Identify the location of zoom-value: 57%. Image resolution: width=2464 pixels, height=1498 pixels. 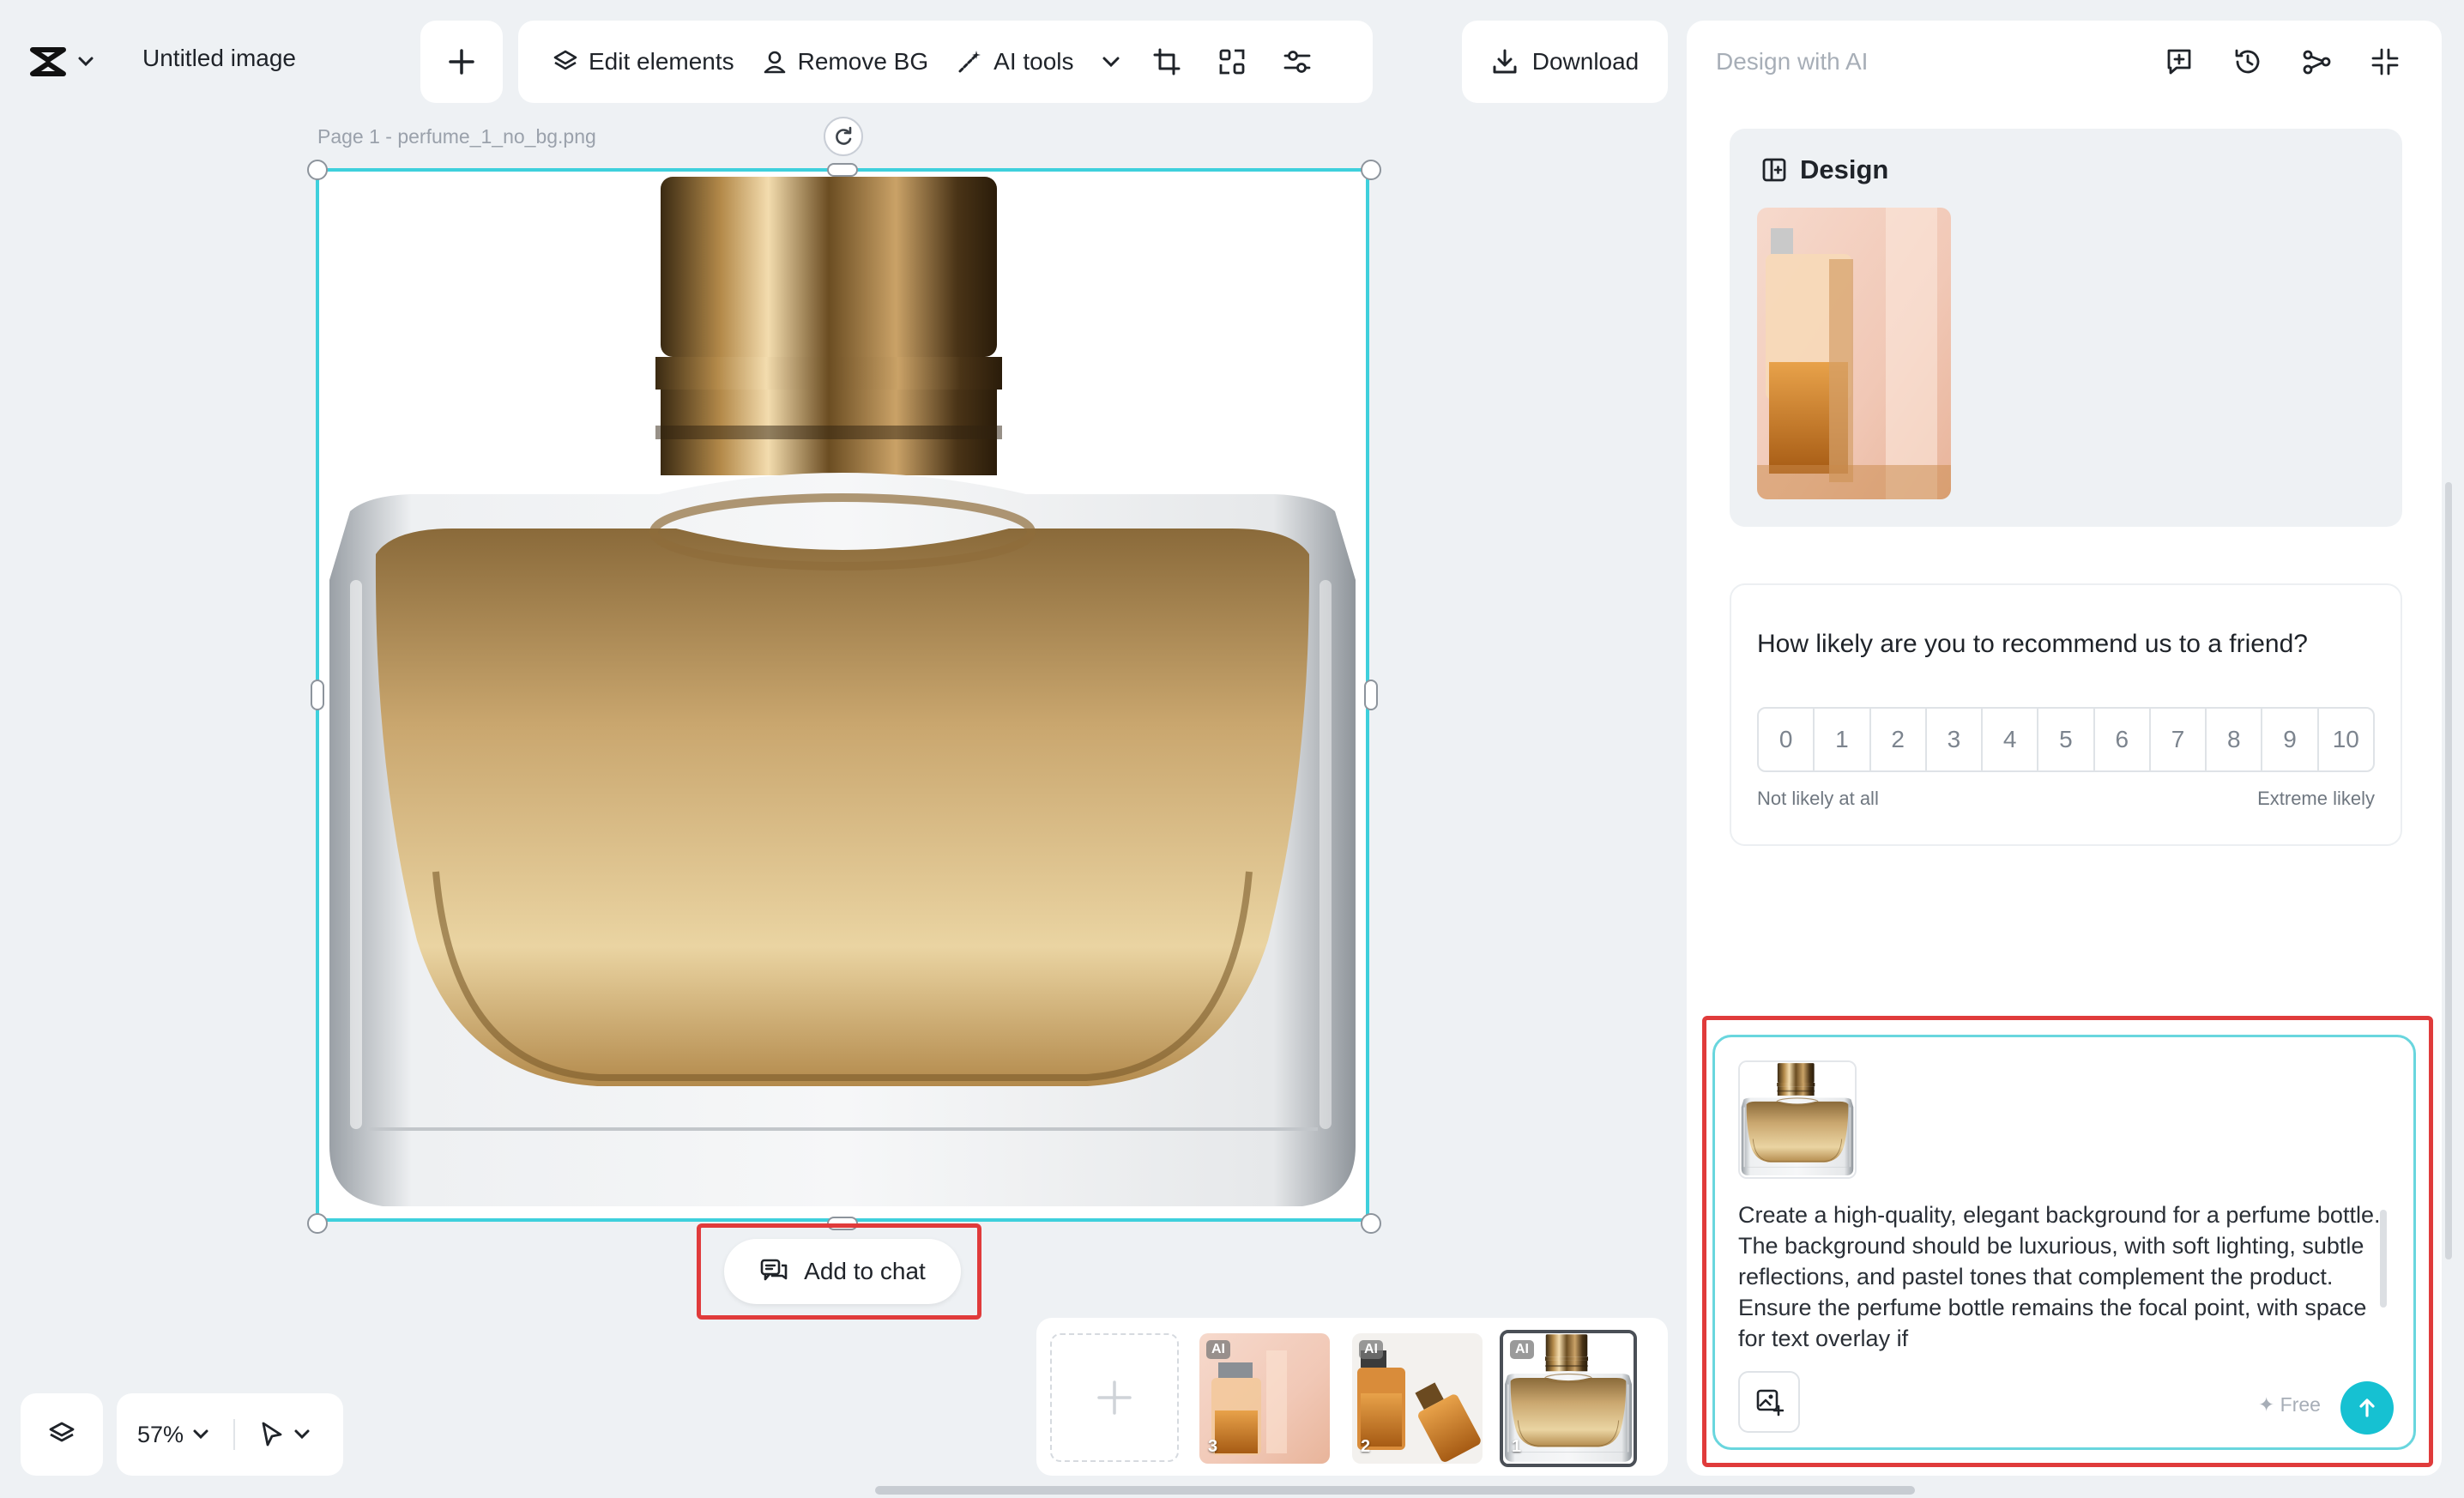
(160, 1435).